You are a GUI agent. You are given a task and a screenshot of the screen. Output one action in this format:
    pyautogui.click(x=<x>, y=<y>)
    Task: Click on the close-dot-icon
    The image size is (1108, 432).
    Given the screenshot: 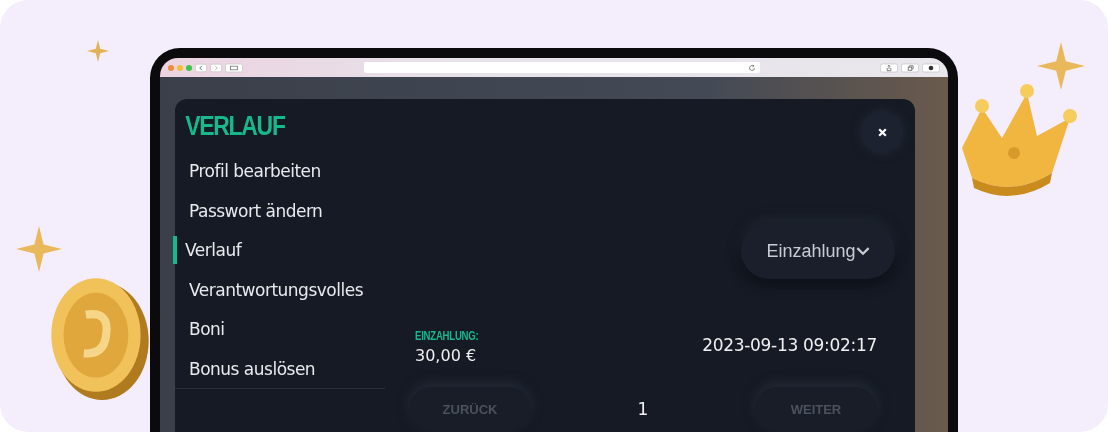 What is the action you would take?
    pyautogui.click(x=171, y=67)
    